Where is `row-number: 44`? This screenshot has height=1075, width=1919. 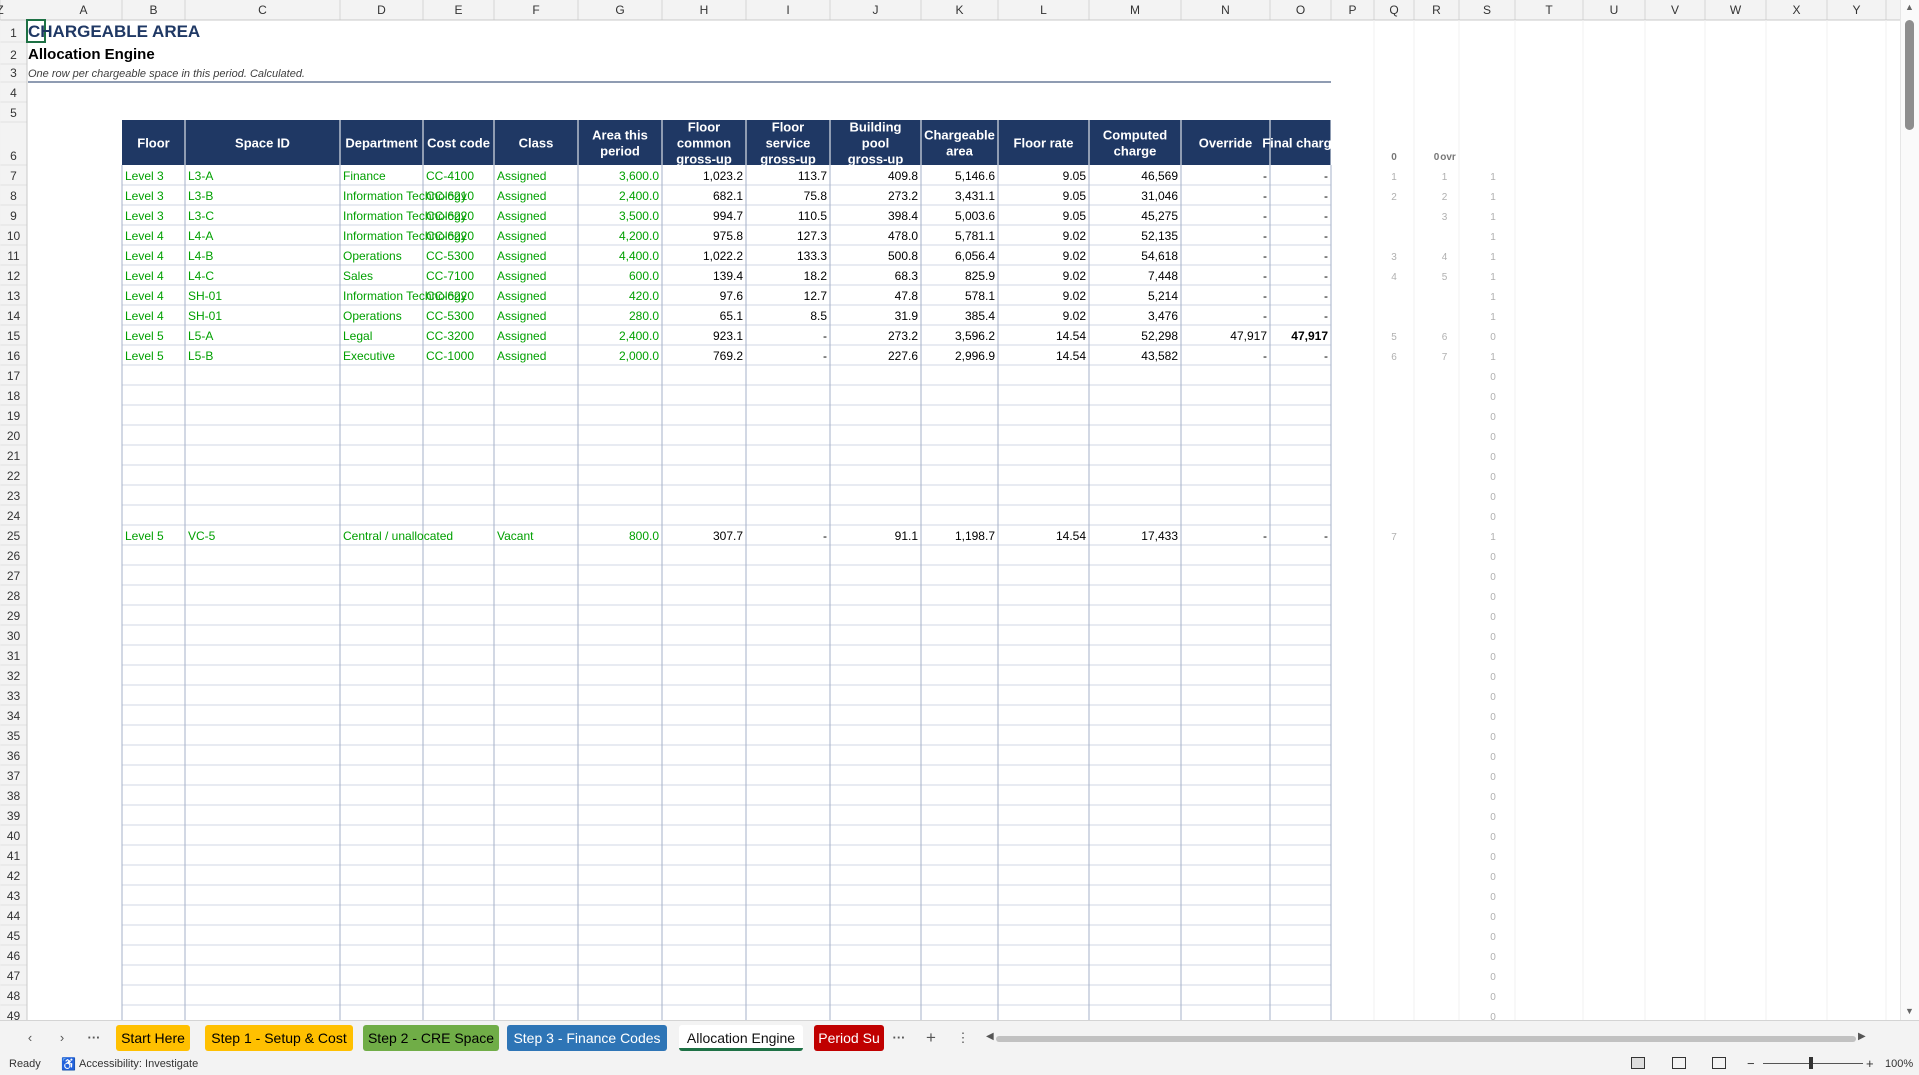 row-number: 44 is located at coordinates (14, 916).